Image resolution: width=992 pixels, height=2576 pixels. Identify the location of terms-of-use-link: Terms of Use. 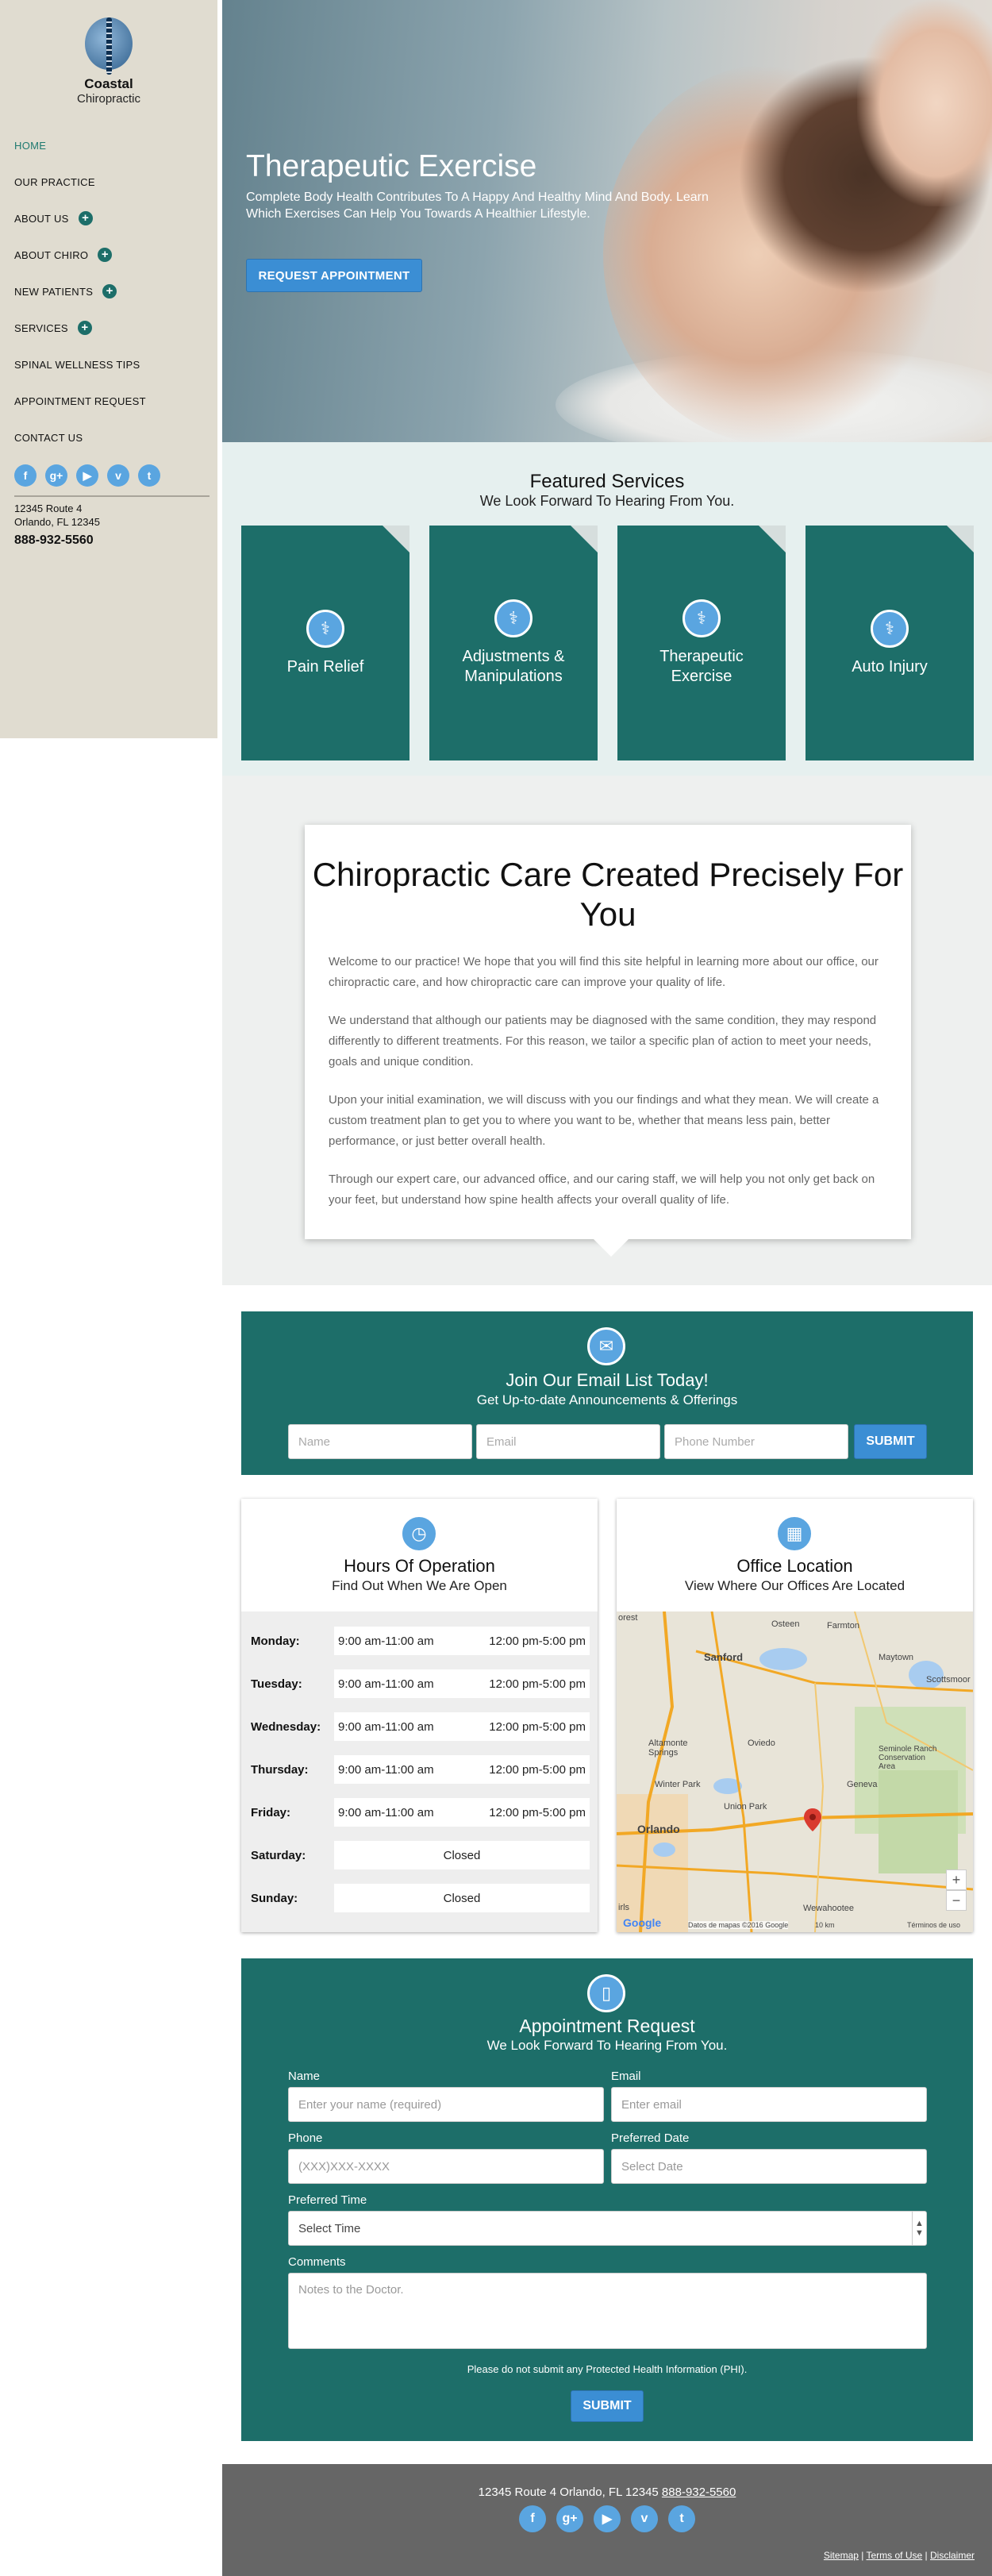
(895, 2555).